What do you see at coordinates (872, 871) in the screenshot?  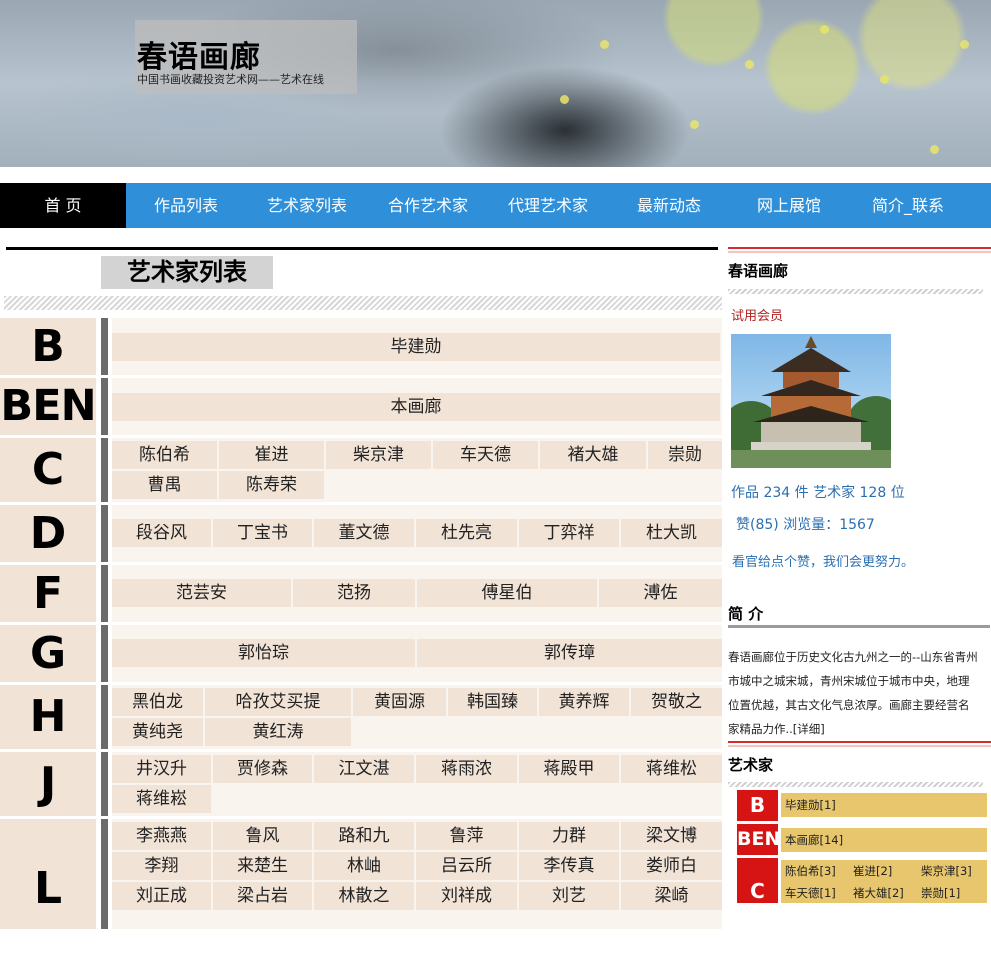 I see `side-artist-link: 崔进[2]` at bounding box center [872, 871].